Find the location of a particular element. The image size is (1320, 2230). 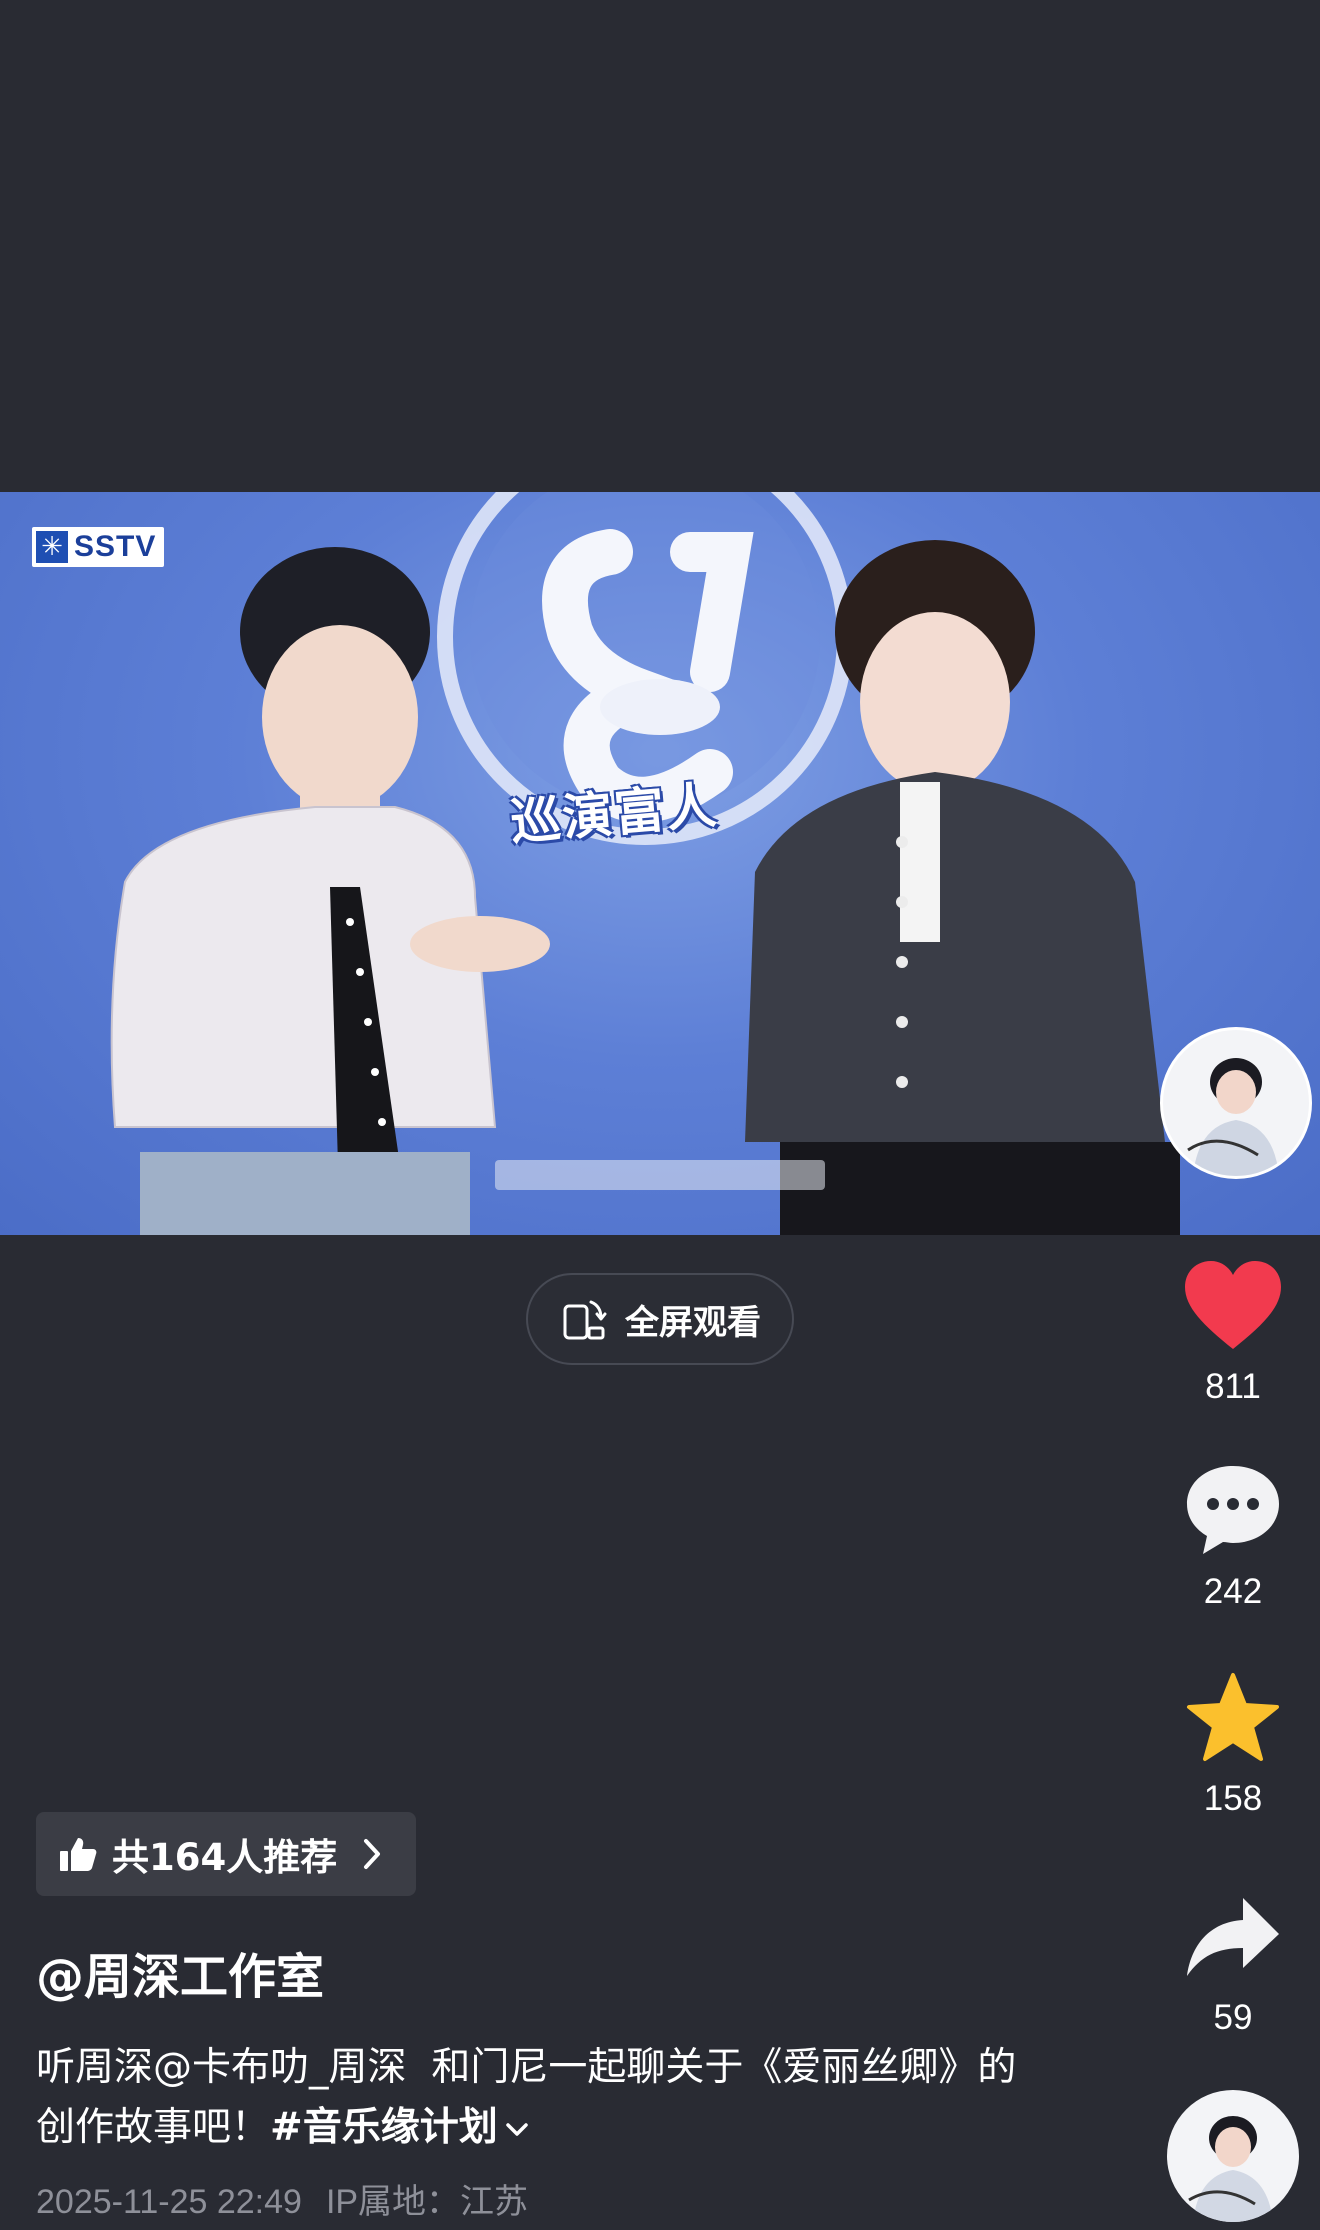

caption-mention: @卡布叻_周深 is located at coordinates (280, 2067).